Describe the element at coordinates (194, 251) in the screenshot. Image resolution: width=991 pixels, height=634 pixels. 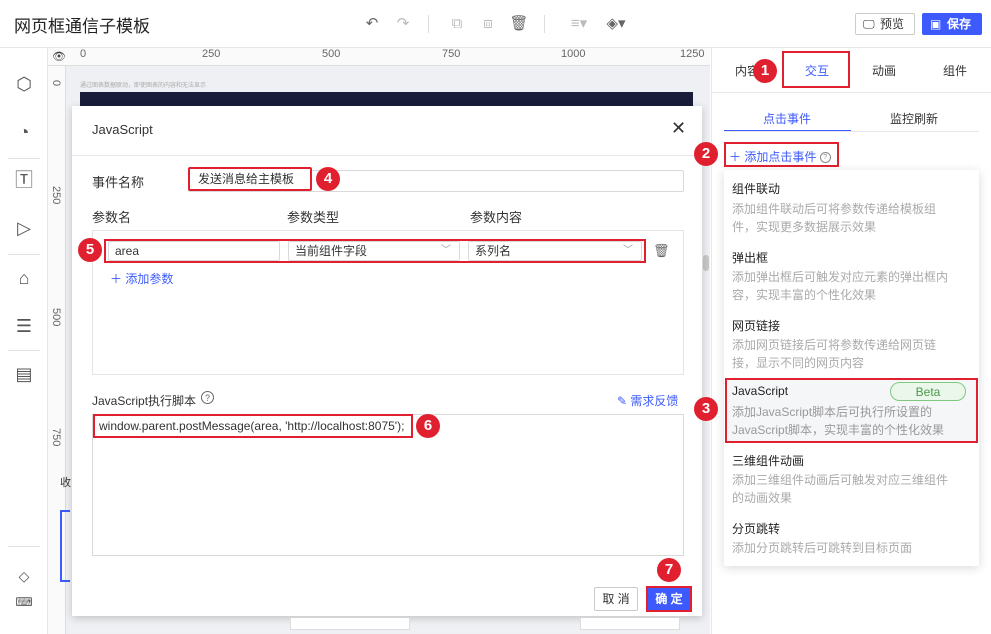
I see `param-name-input: area` at that location.